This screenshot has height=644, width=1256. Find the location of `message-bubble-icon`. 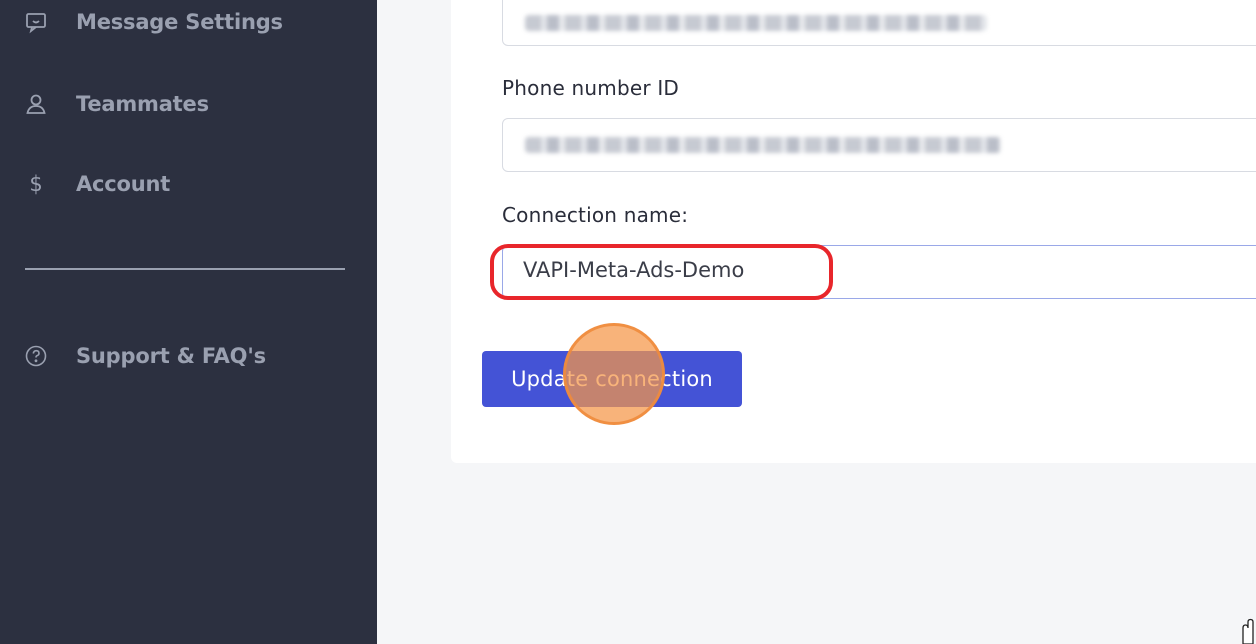

message-bubble-icon is located at coordinates (36, 22).